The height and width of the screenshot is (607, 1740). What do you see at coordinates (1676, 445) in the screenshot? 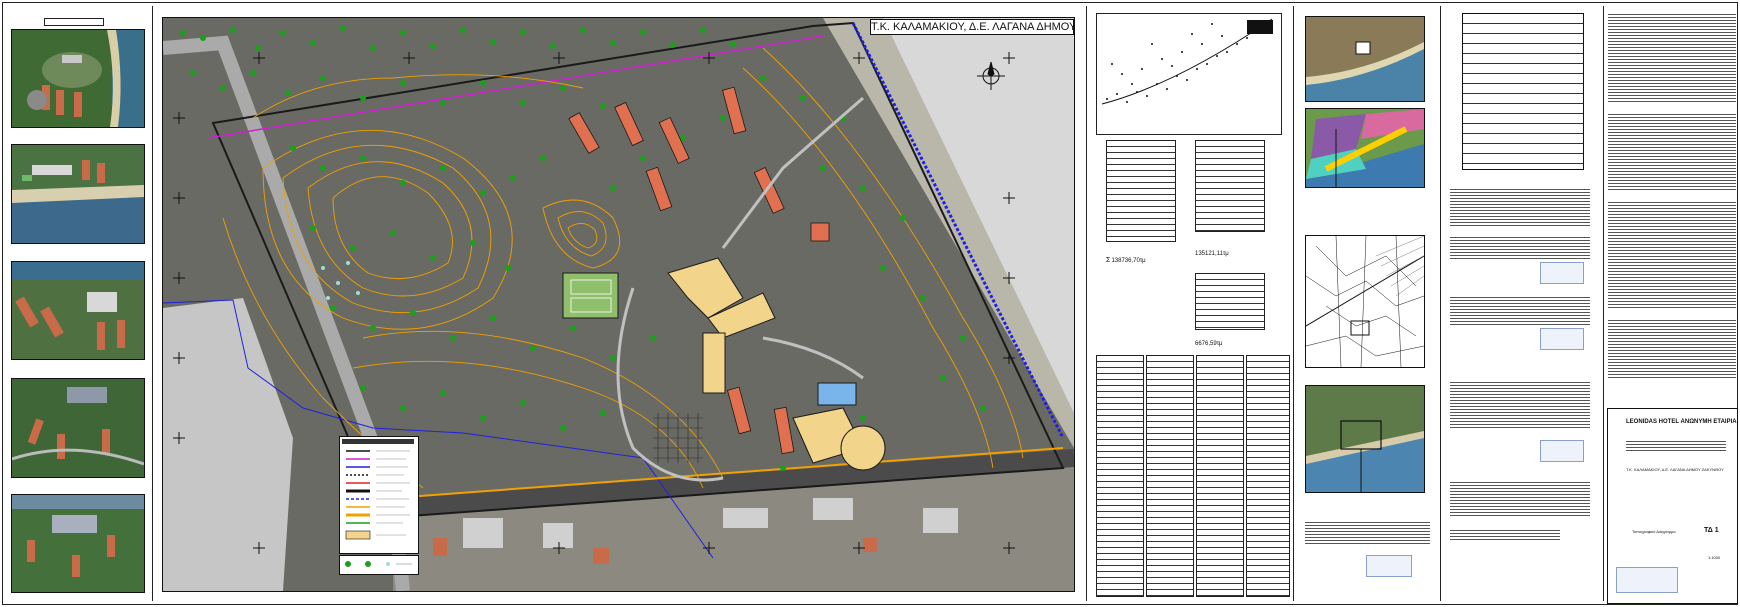
I see `project-description` at bounding box center [1676, 445].